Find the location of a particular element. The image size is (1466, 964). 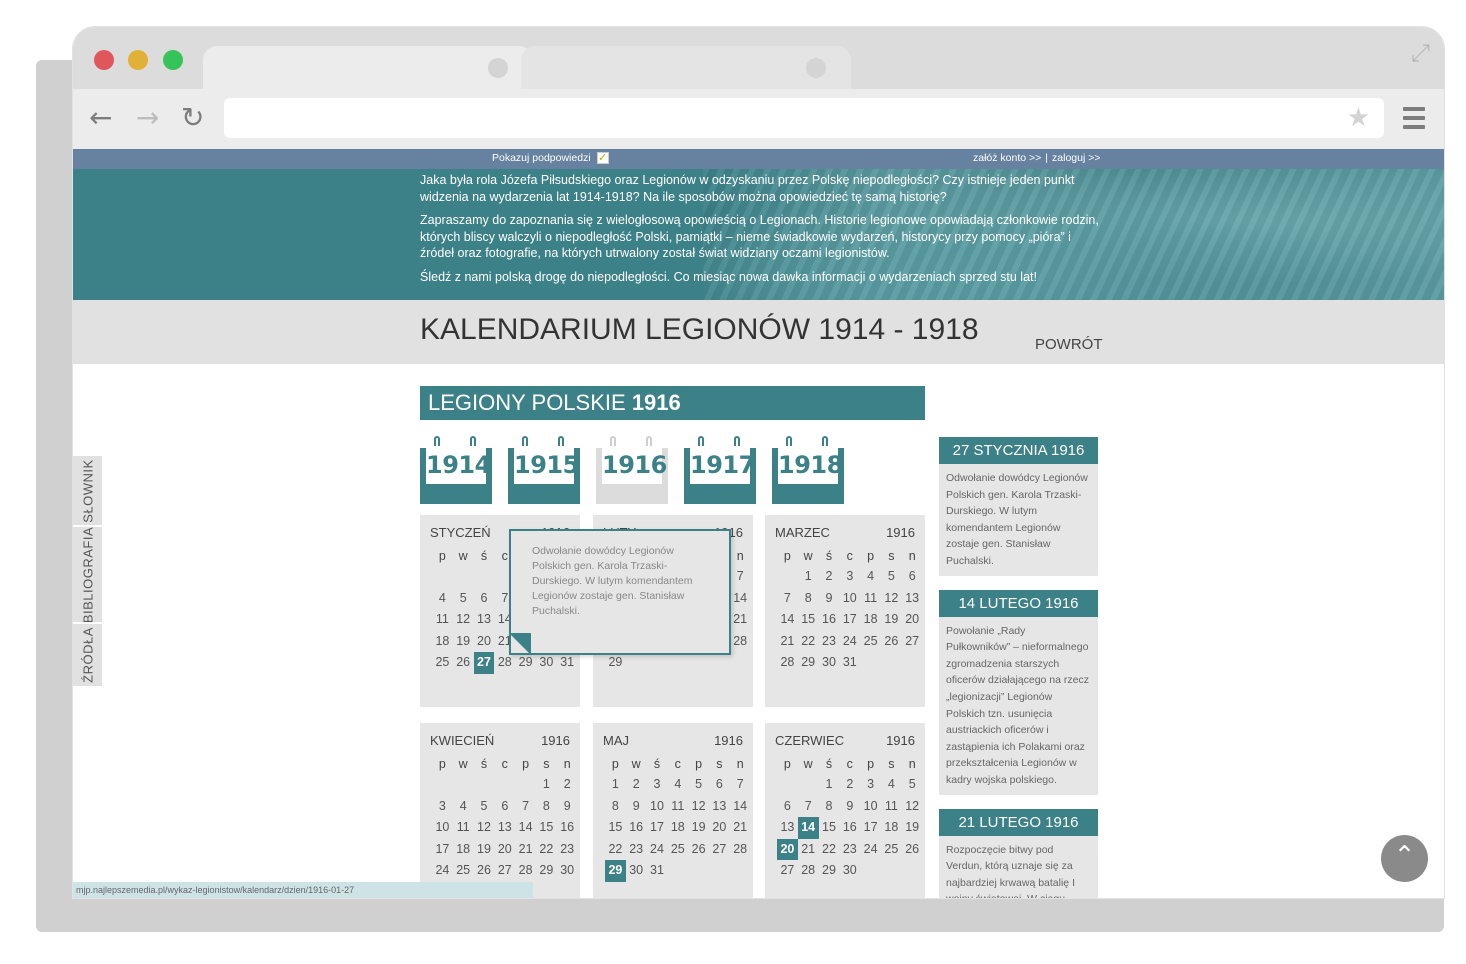

calendar-day: 28 is located at coordinates (740, 848).